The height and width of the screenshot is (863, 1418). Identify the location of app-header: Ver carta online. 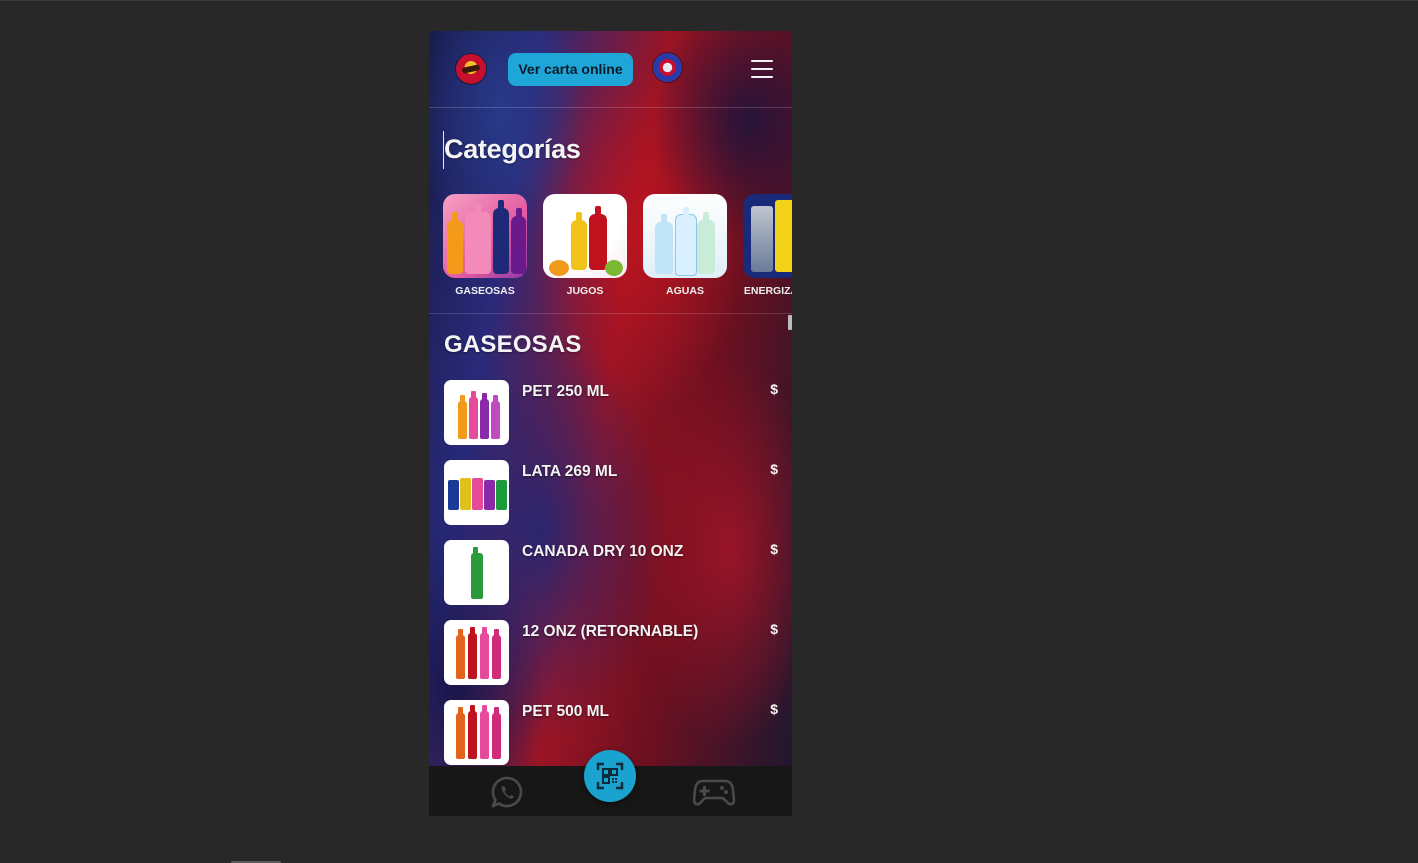
(610, 69).